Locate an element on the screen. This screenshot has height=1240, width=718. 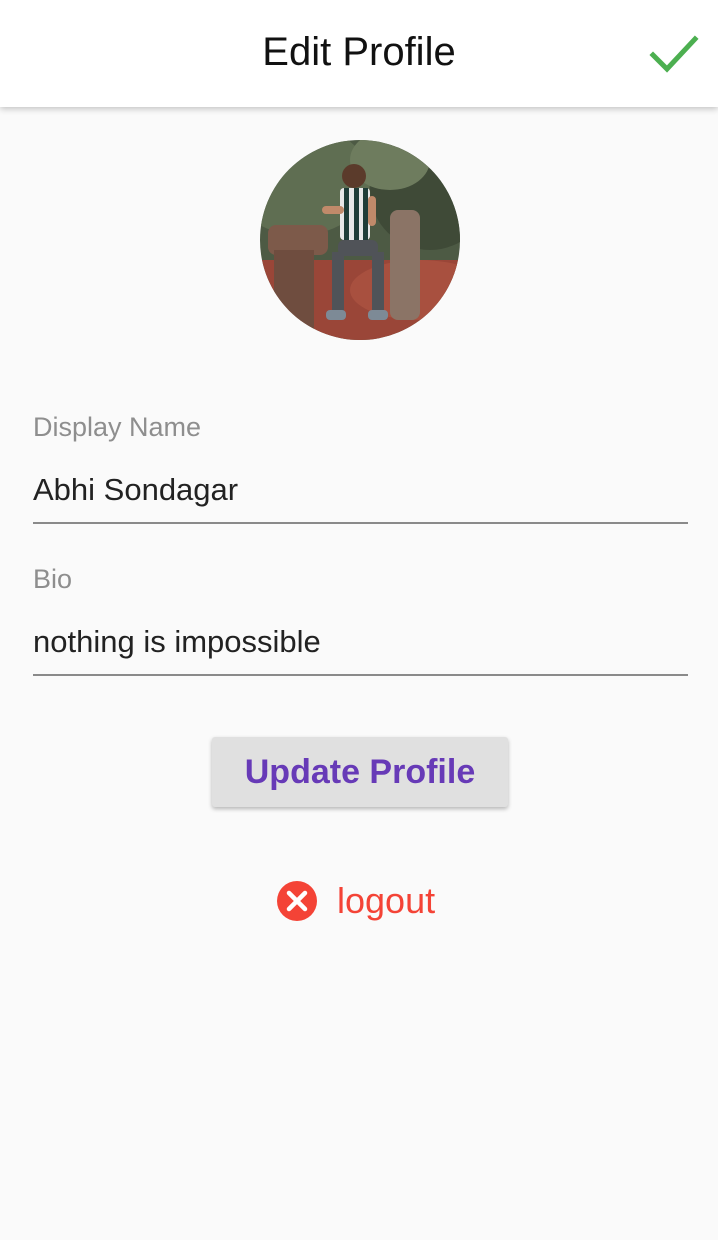
logout-label: logout is located at coordinates (386, 900).